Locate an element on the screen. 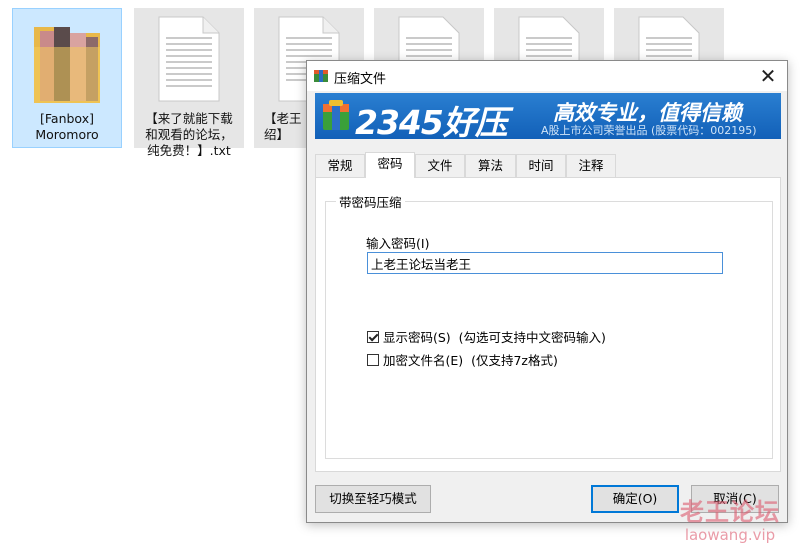 Image resolution: width=800 pixels, height=557 pixels. encrypt-filenames-option: 加密文件名(E) (仅支持7z格式) is located at coordinates (462, 359).